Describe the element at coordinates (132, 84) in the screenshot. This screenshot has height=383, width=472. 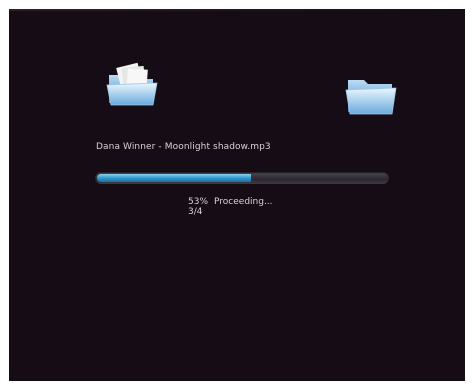
I see `source-folder-icon` at that location.